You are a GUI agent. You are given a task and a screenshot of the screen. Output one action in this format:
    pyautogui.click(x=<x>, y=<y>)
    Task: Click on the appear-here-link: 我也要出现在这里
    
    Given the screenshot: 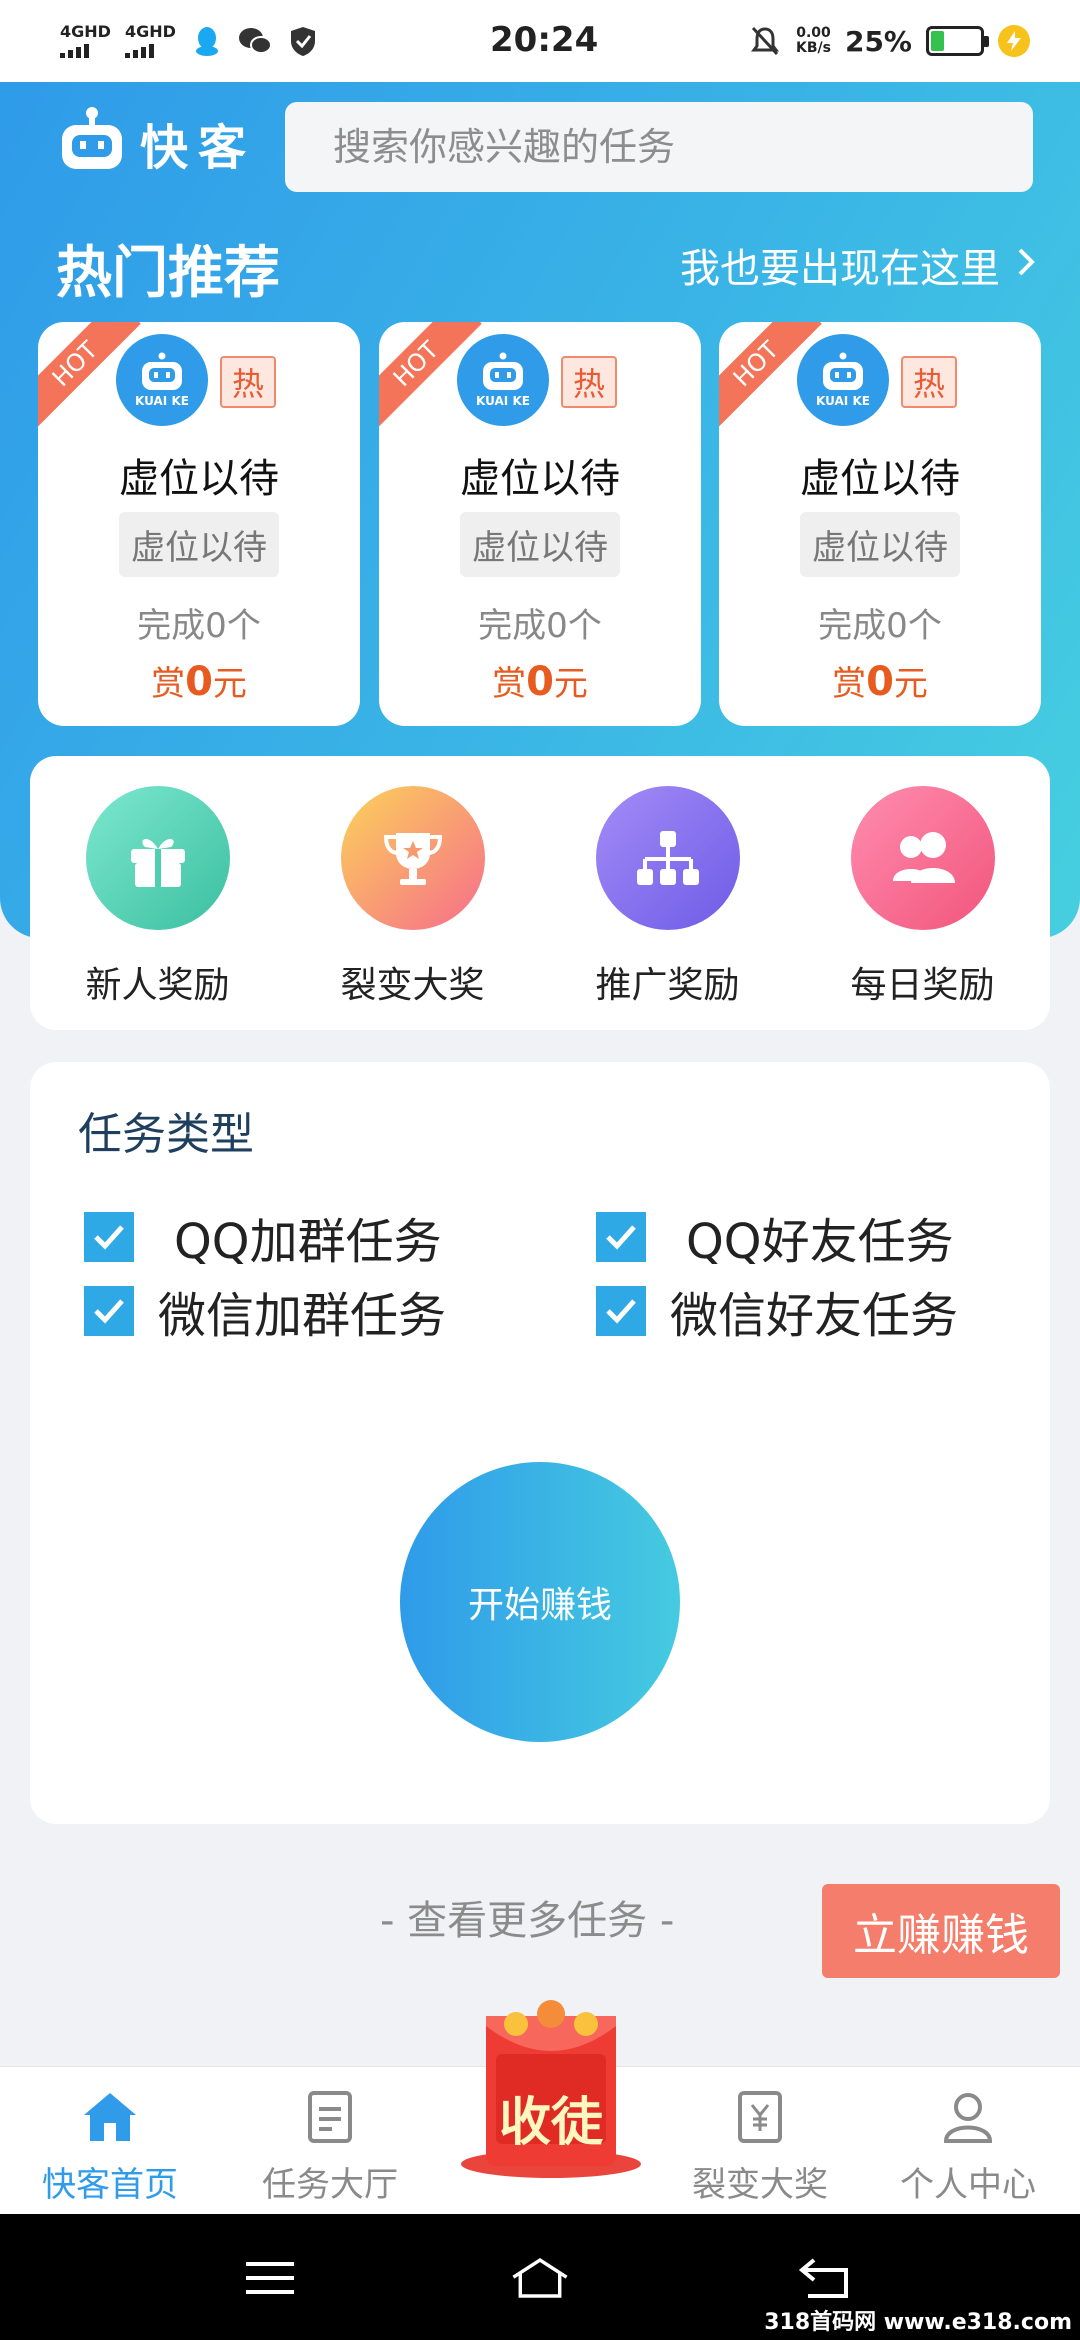 What is the action you would take?
    pyautogui.click(x=858, y=265)
    